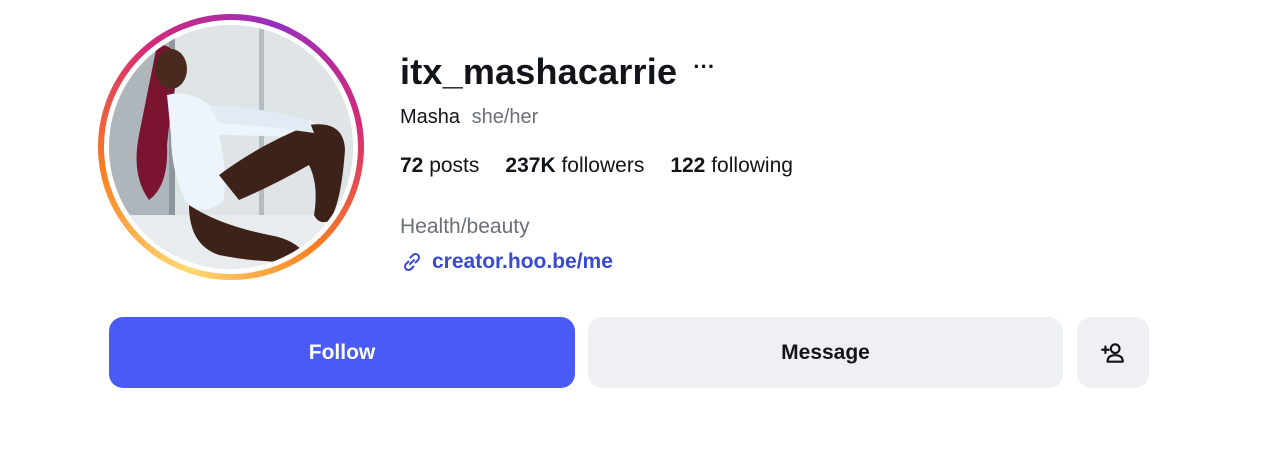  I want to click on posts-count: 72, so click(412, 165).